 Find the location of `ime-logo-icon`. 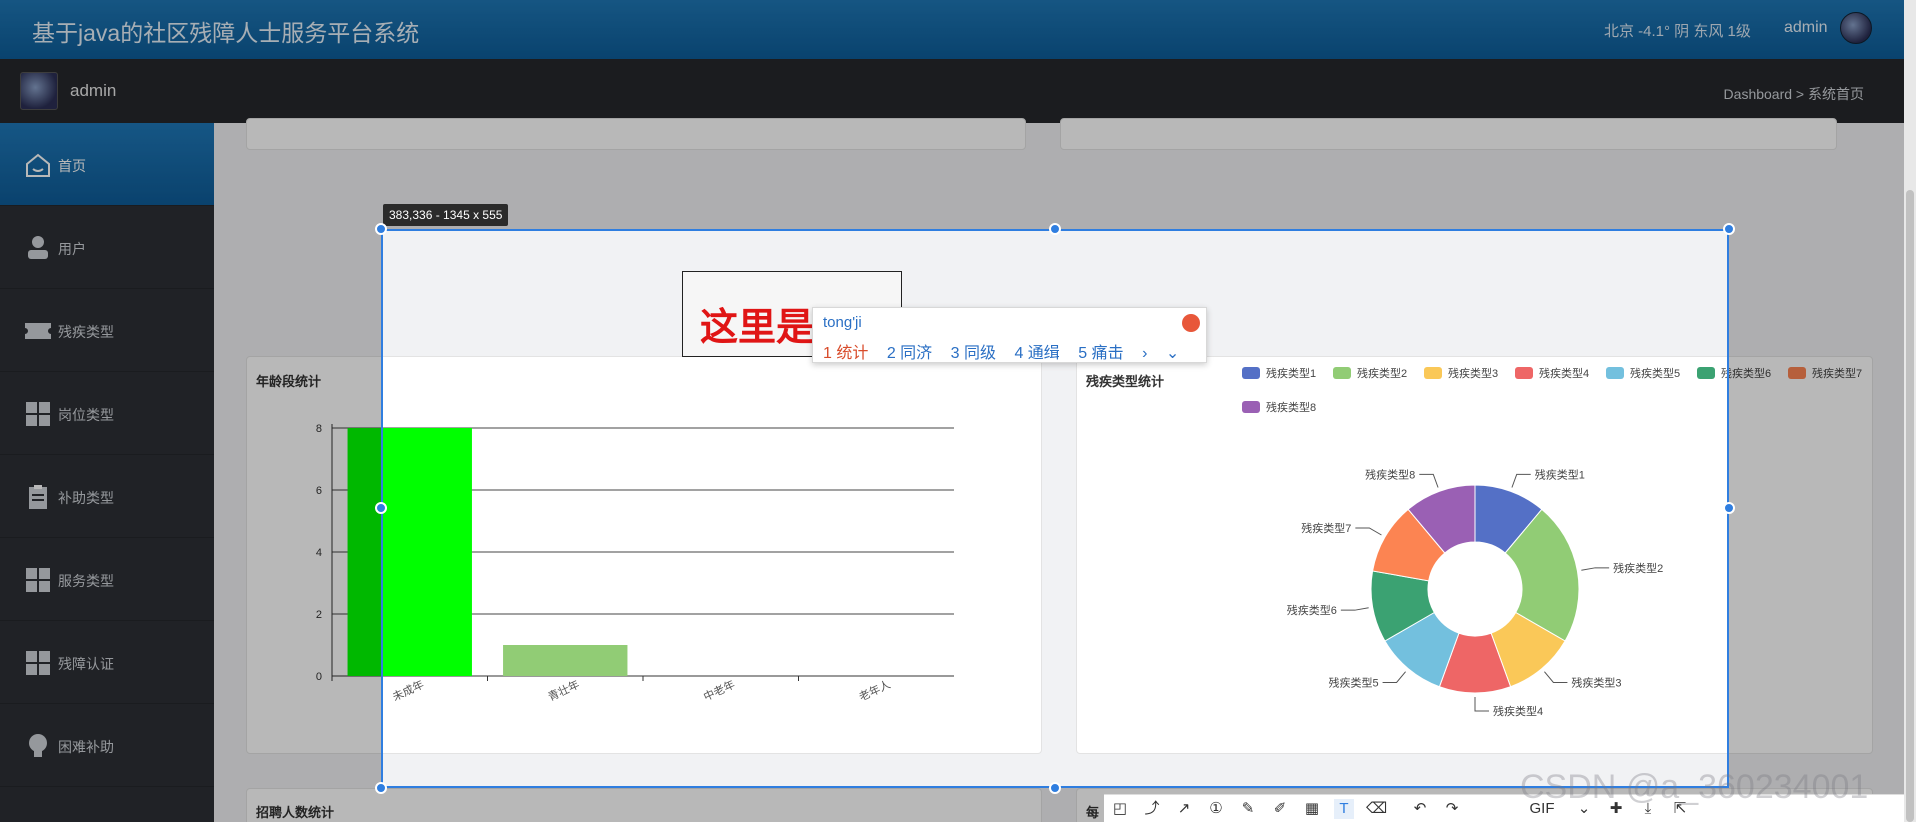

ime-logo-icon is located at coordinates (1191, 323).